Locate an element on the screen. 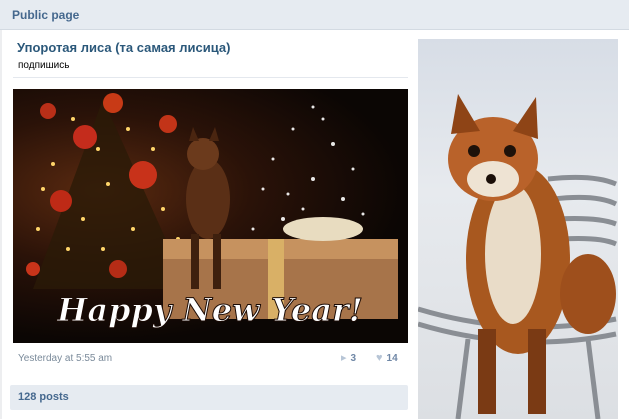 This screenshot has width=629, height=419. megaphone-icon: ▸ is located at coordinates (344, 358).